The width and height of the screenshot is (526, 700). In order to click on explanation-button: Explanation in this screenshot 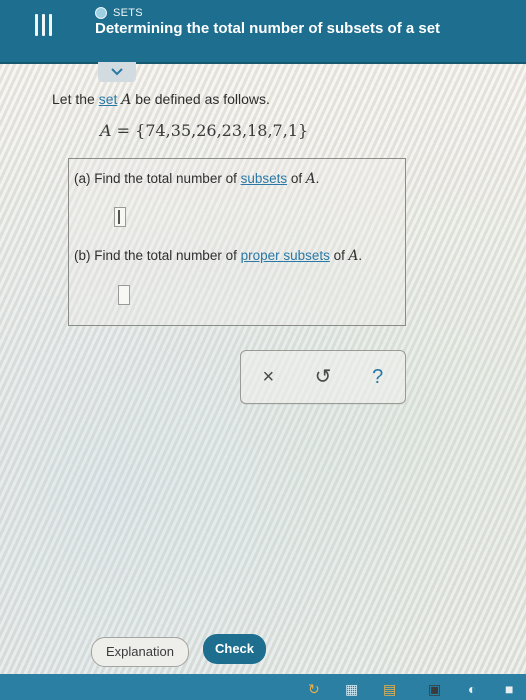, I will do `click(140, 652)`.